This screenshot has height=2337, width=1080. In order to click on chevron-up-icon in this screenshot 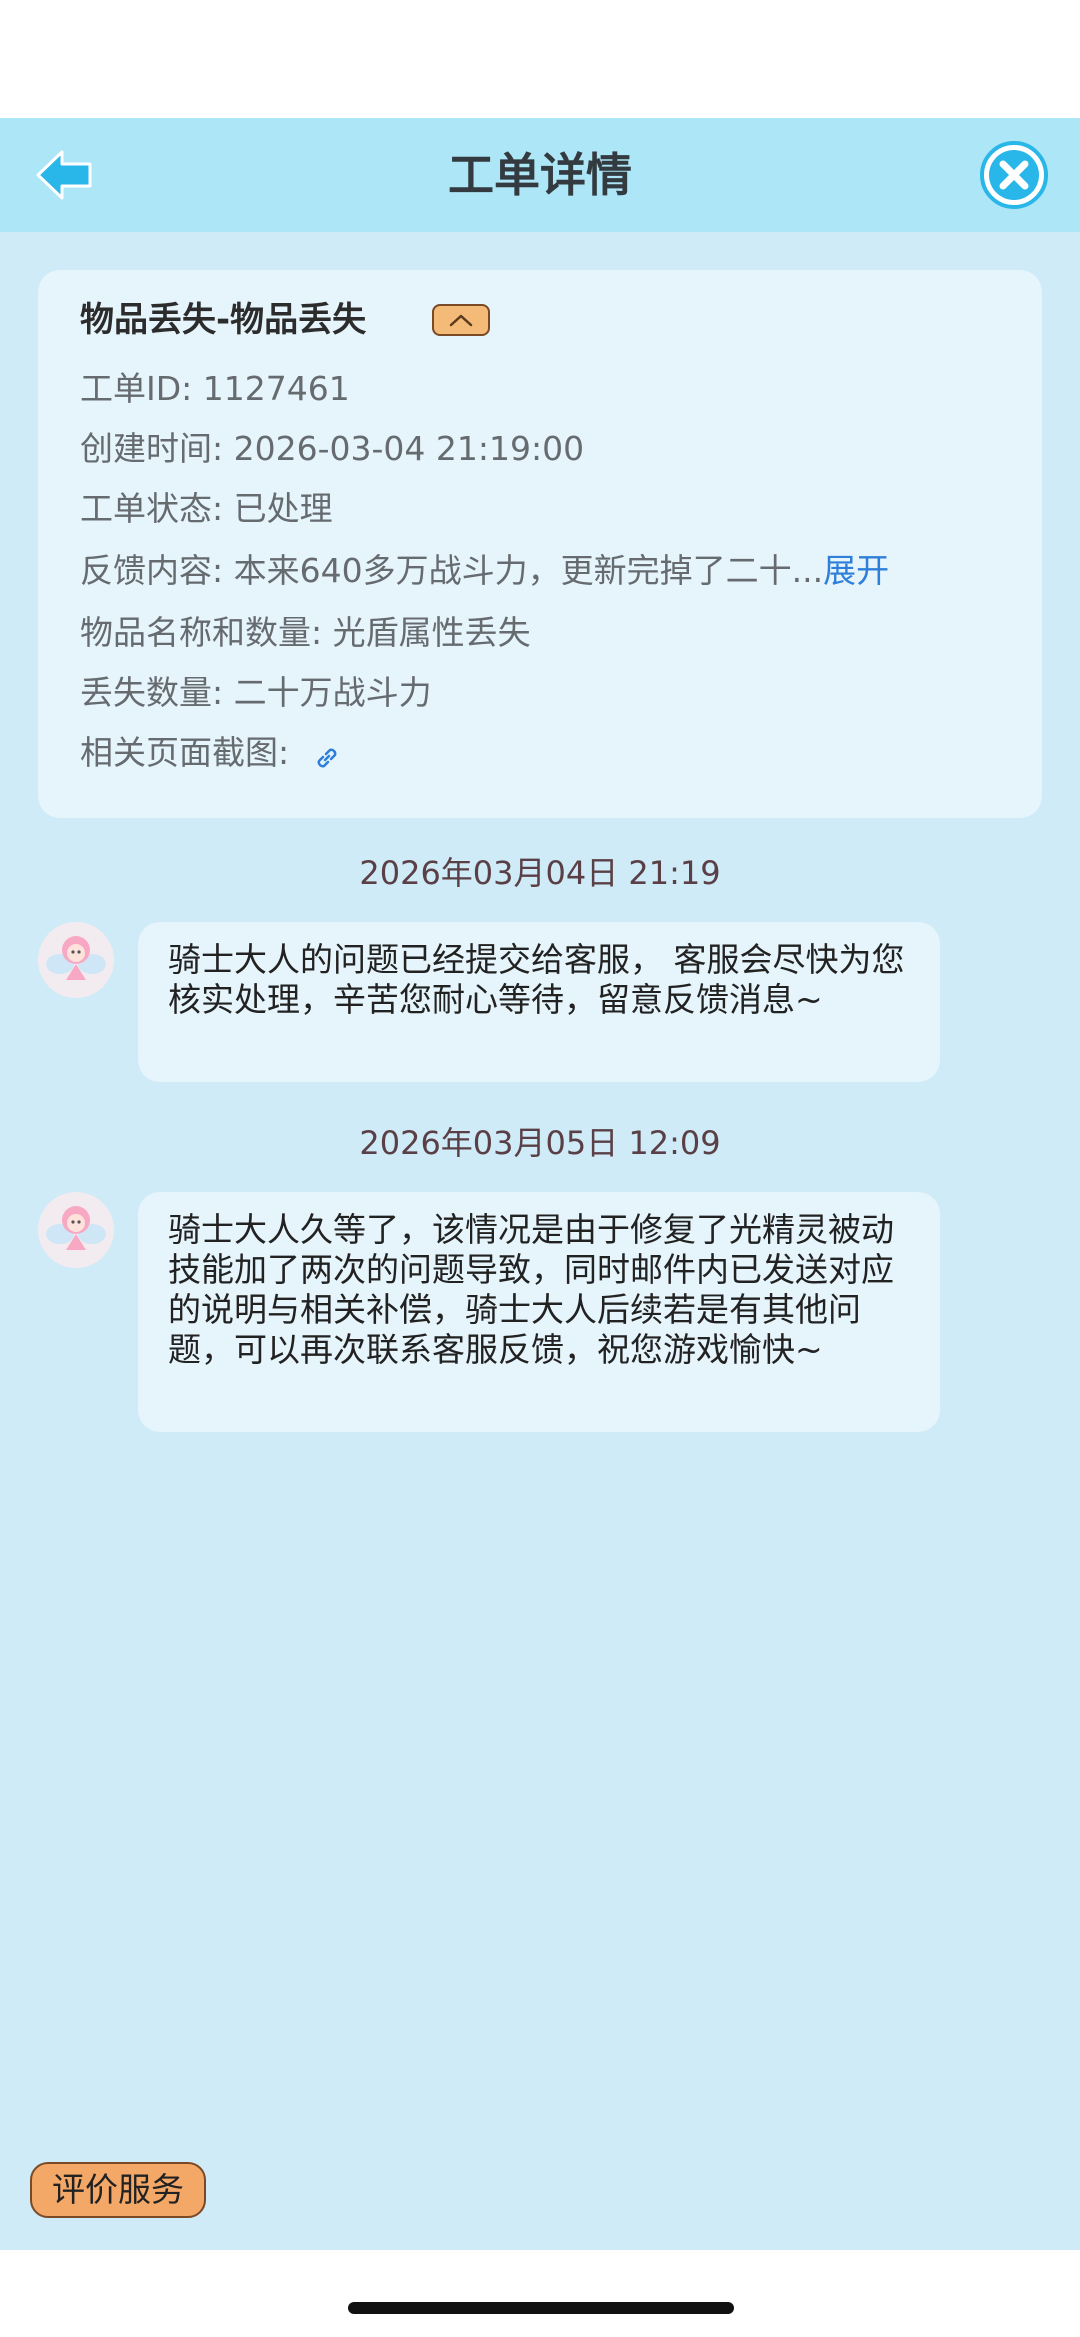, I will do `click(461, 320)`.